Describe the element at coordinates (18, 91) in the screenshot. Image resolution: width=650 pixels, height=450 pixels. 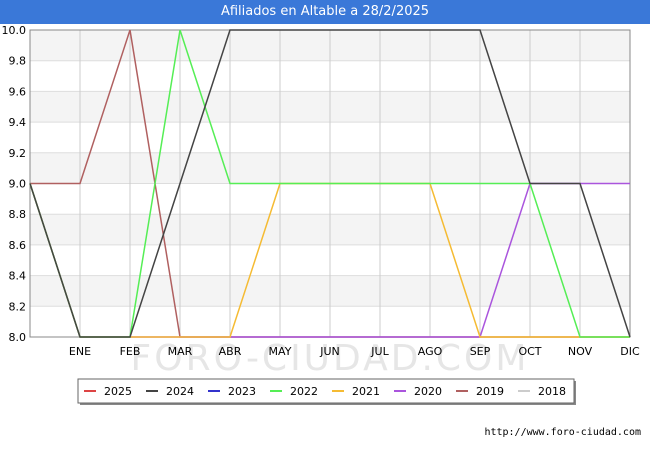
I see `y-tick-label: 9.6` at that location.